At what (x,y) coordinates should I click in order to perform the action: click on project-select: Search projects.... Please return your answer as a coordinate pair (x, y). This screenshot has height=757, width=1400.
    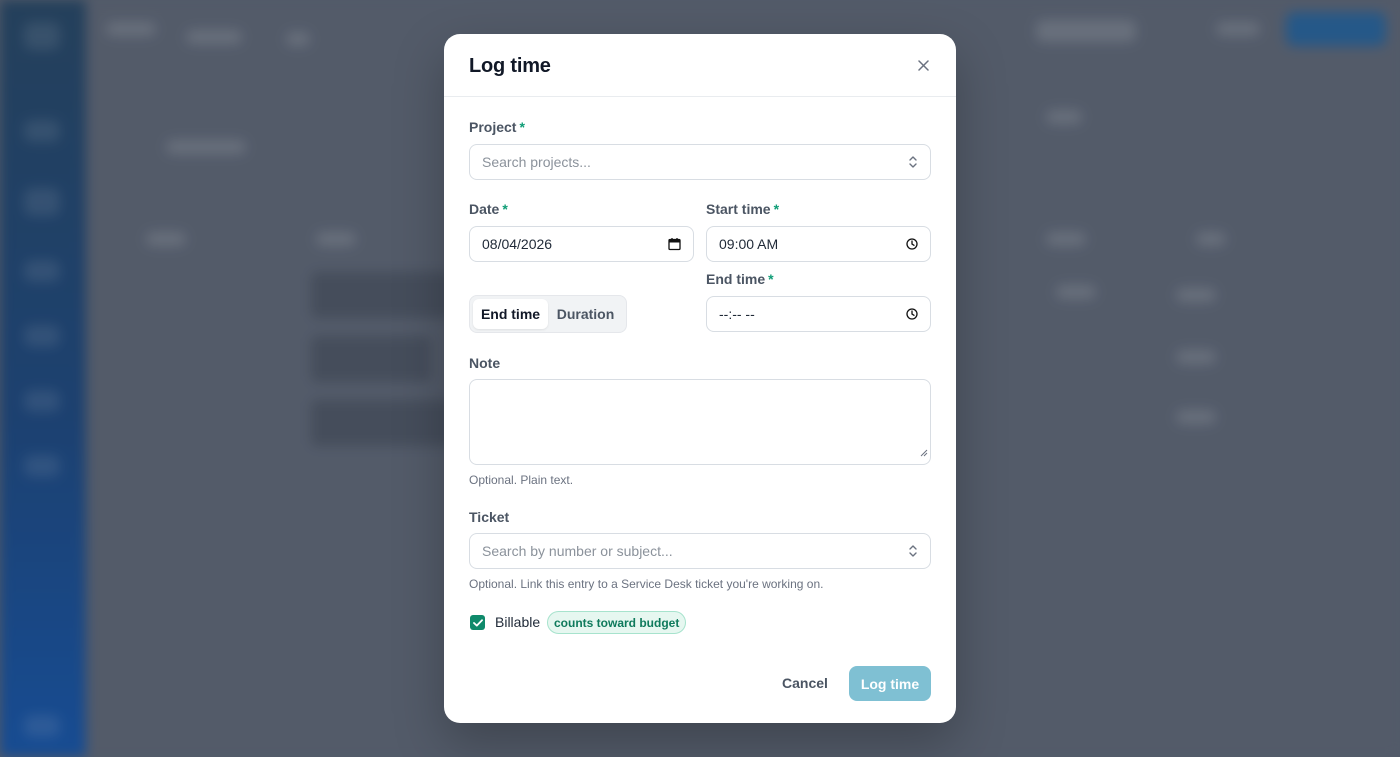
    Looking at the image, I should click on (700, 162).